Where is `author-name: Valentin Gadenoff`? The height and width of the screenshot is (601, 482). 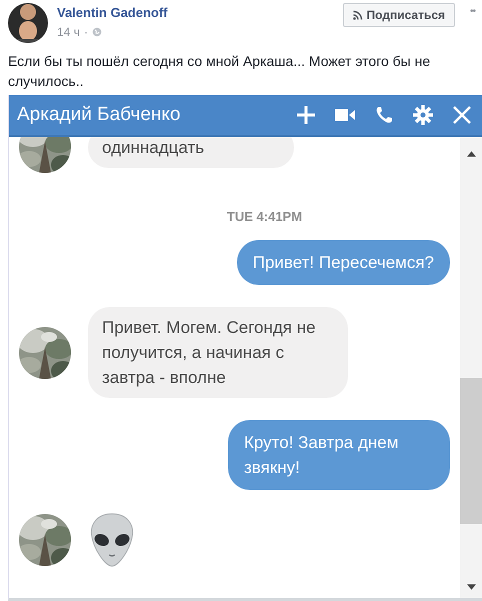
author-name: Valentin Gadenoff is located at coordinates (195, 12).